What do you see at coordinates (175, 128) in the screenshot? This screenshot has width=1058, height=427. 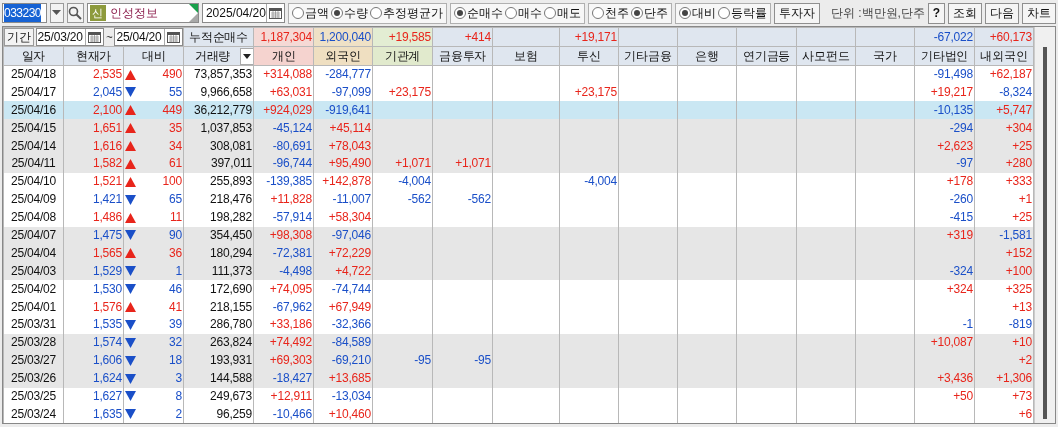 I see `table-cell: 35` at bounding box center [175, 128].